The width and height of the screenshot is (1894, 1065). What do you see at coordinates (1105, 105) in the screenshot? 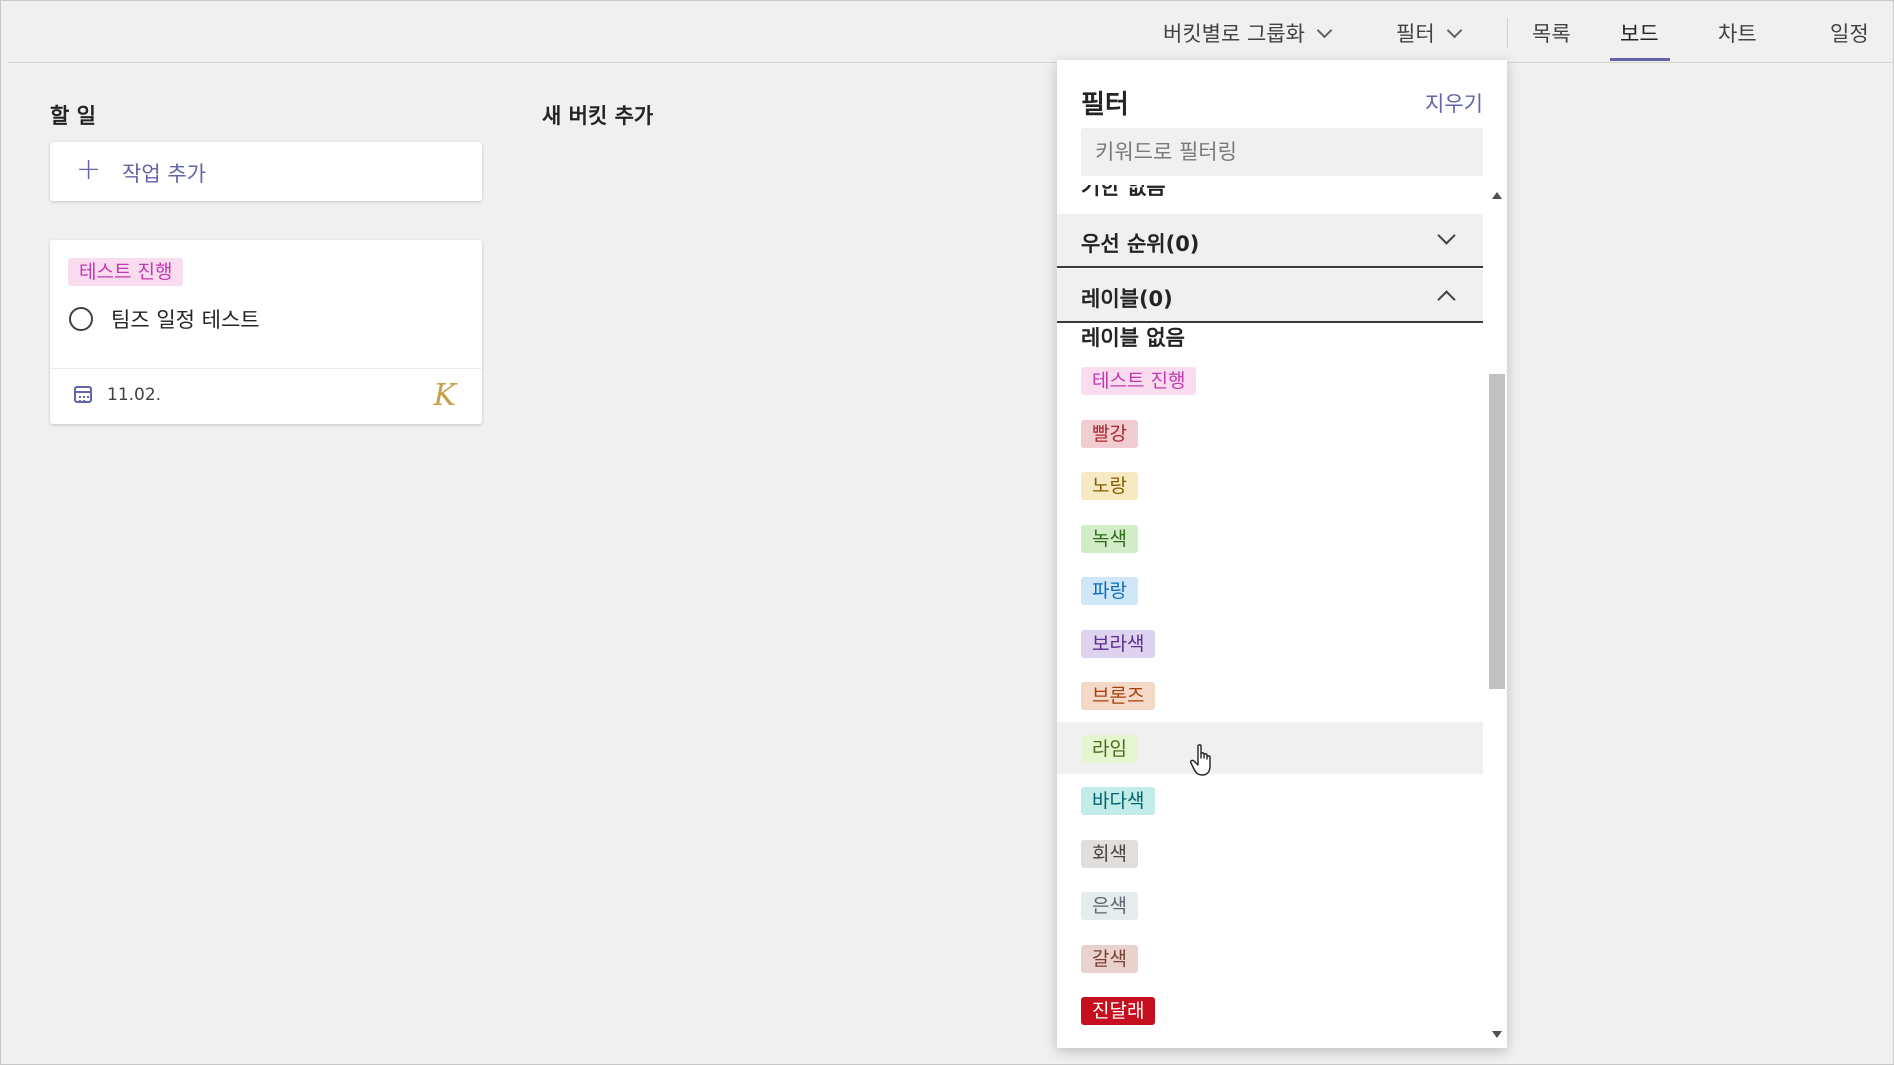
I see `filter-panel-title: 필터` at bounding box center [1105, 105].